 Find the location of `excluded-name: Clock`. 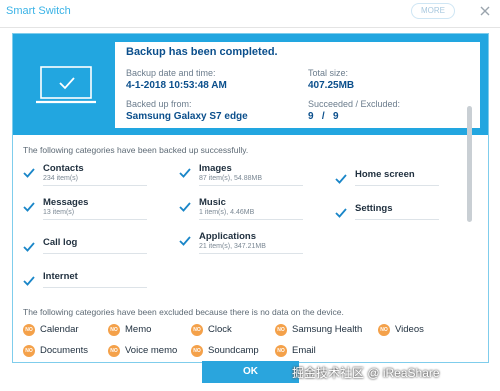

excluded-name: Clock is located at coordinates (220, 329).